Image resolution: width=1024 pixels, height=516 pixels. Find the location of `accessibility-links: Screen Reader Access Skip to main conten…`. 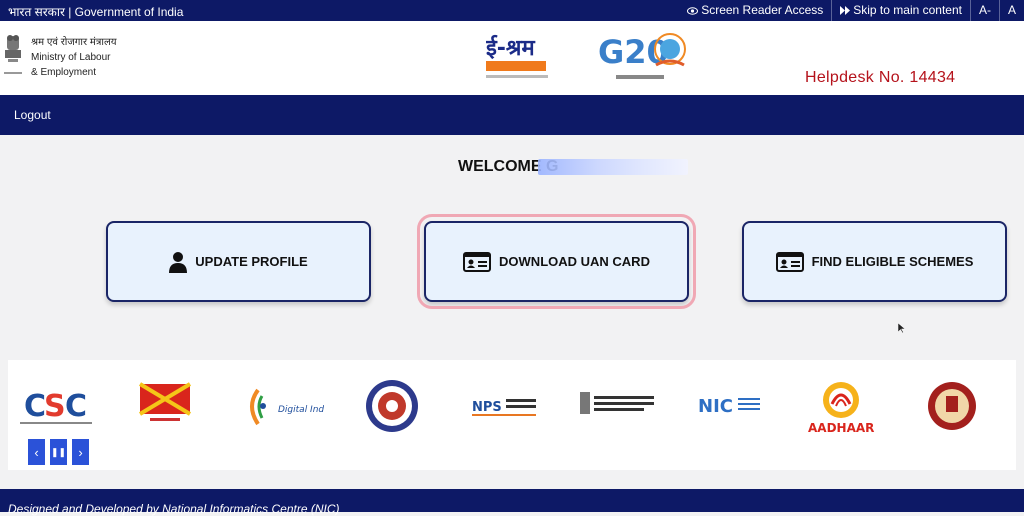

accessibility-links: Screen Reader Access Skip to main conten… is located at coordinates (851, 10).